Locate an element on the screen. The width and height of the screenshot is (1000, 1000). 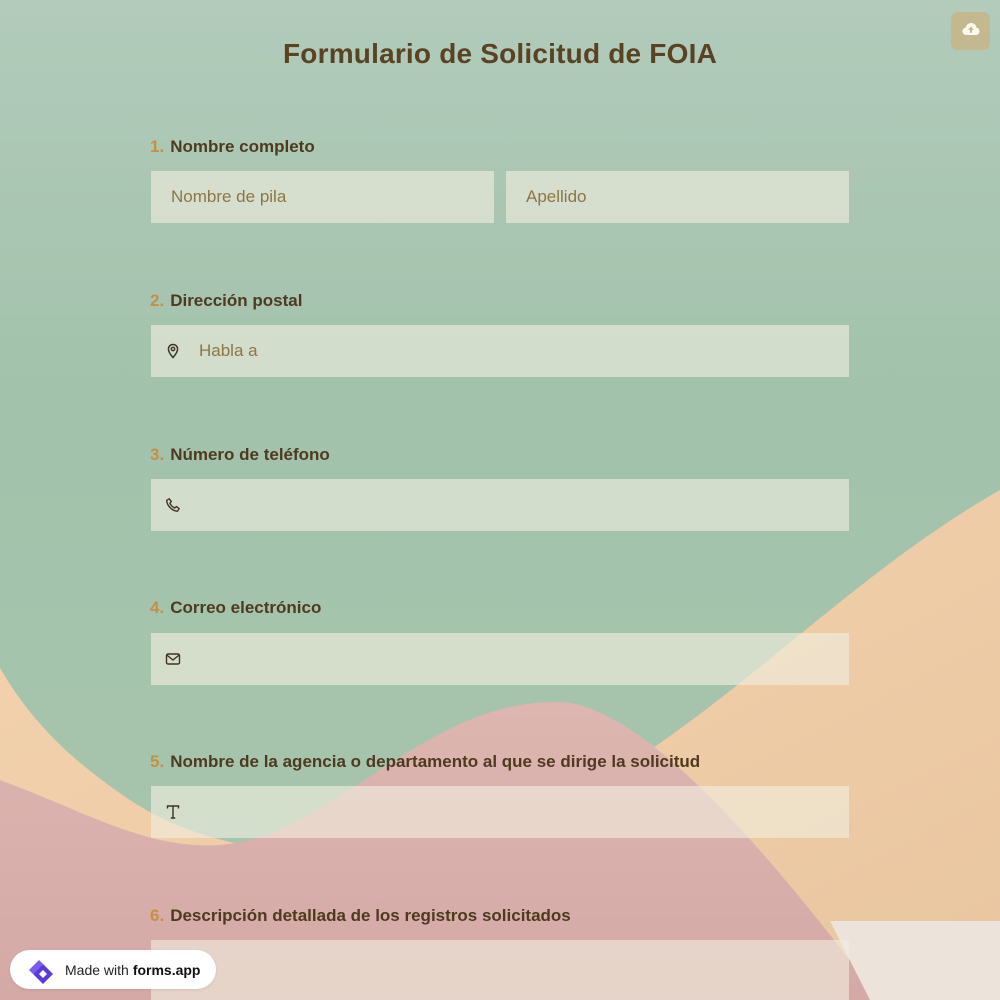
question-text: Dirección postal is located at coordinates (236, 300).